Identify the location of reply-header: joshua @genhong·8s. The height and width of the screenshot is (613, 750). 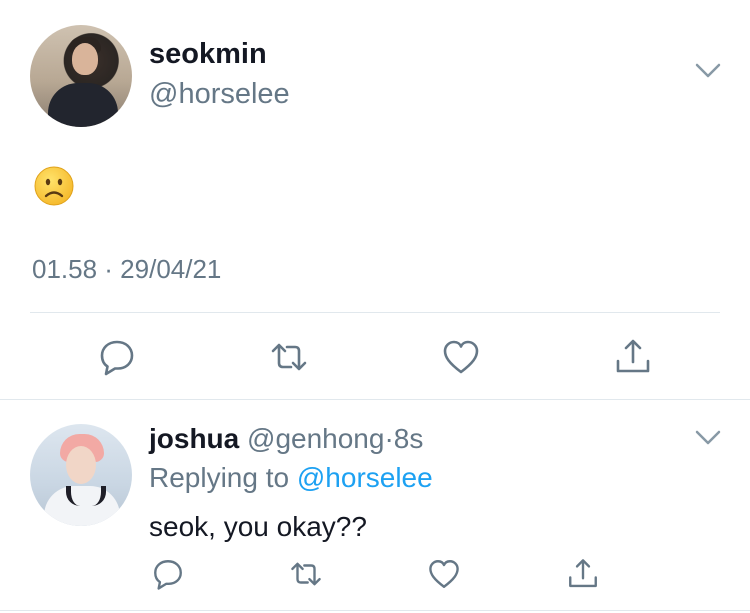
(286, 439).